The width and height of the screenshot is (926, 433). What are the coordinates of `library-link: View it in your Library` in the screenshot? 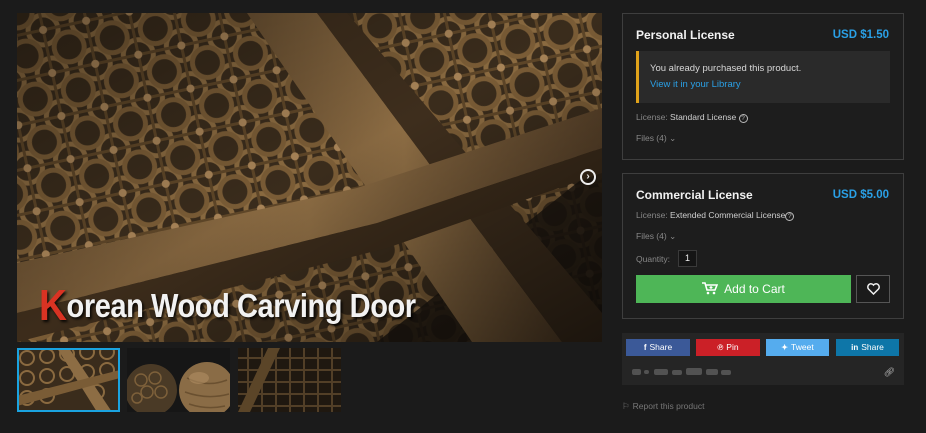 It's located at (695, 84).